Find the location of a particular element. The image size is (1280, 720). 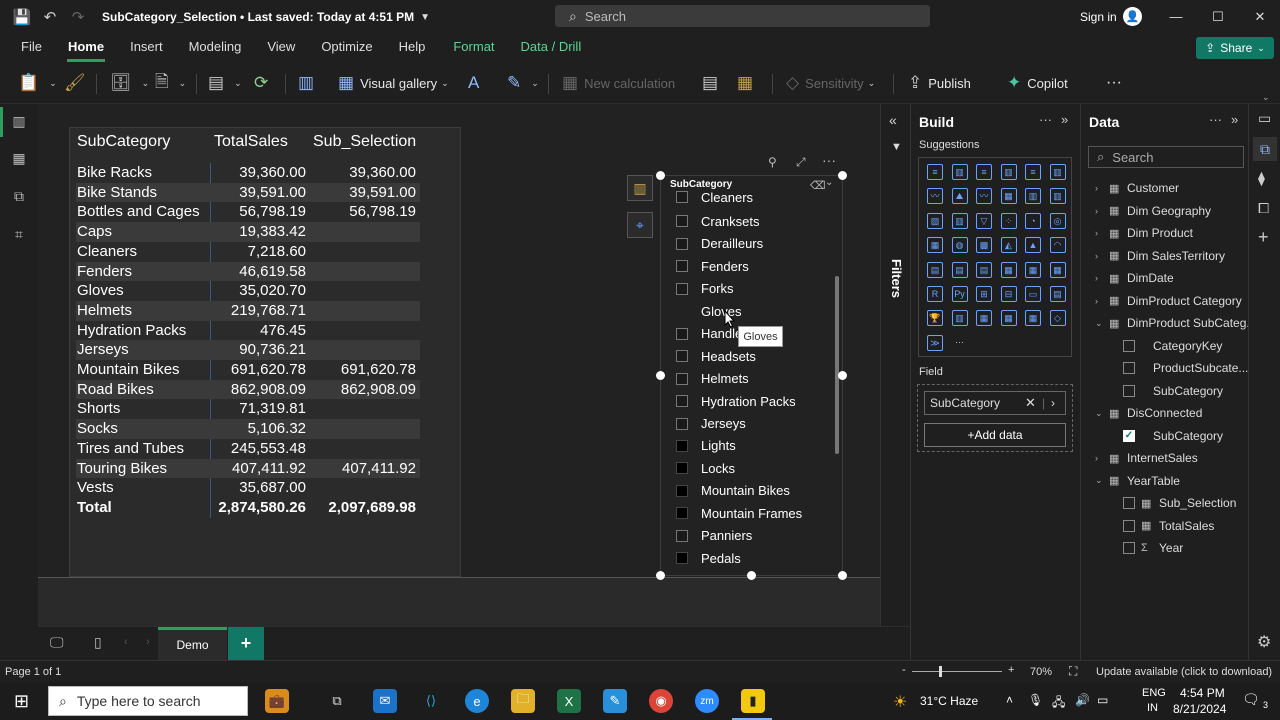

edge-app-icon: e is located at coordinates (477, 701).